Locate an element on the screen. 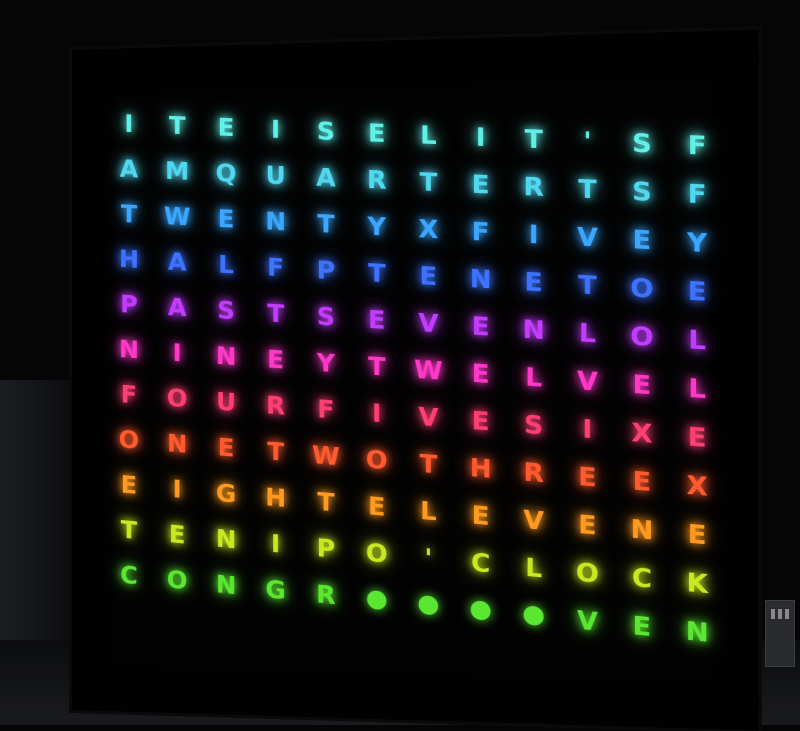 The width and height of the screenshot is (800, 731). clock-letter: ' is located at coordinates (587, 141).